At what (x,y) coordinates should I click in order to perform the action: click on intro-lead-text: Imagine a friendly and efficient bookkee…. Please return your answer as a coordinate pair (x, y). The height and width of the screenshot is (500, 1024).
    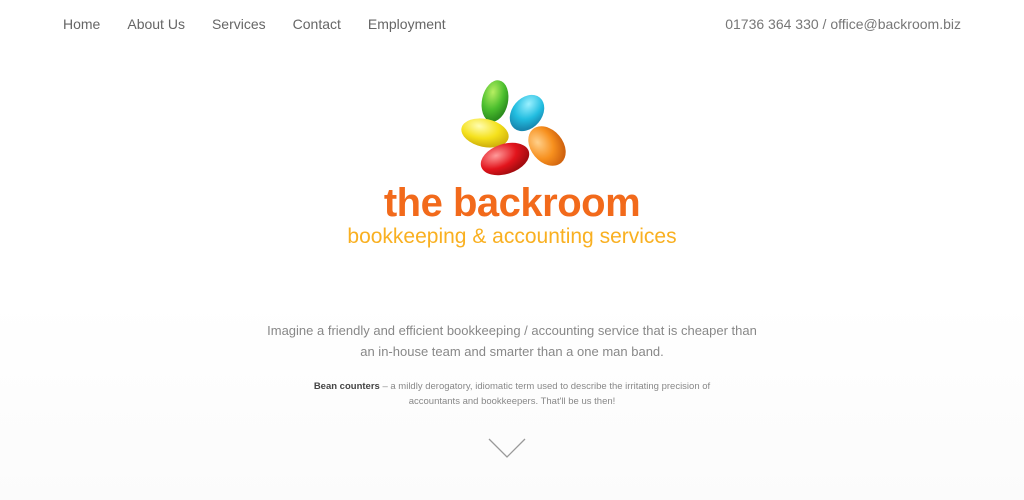
    Looking at the image, I should click on (512, 341).